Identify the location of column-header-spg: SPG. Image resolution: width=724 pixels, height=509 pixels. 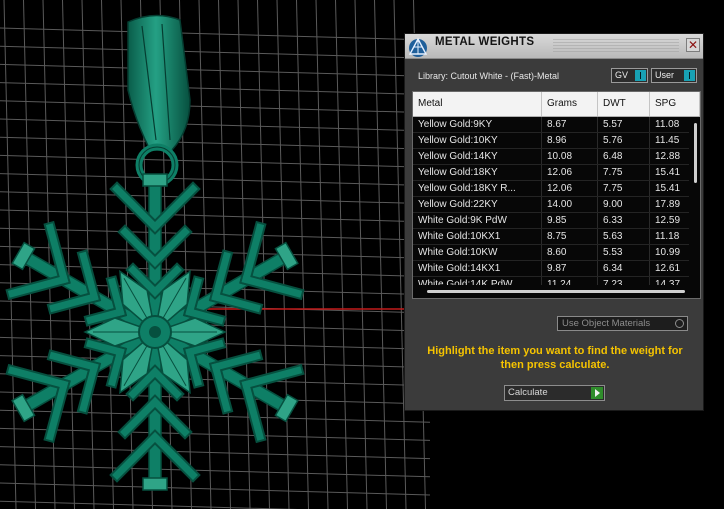
(675, 104).